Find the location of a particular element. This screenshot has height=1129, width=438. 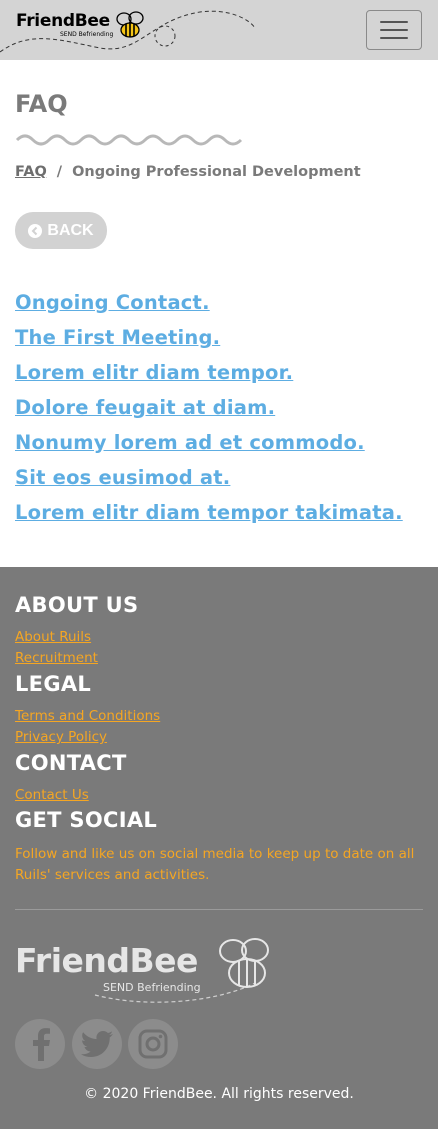

back-button: BACK is located at coordinates (61, 230).